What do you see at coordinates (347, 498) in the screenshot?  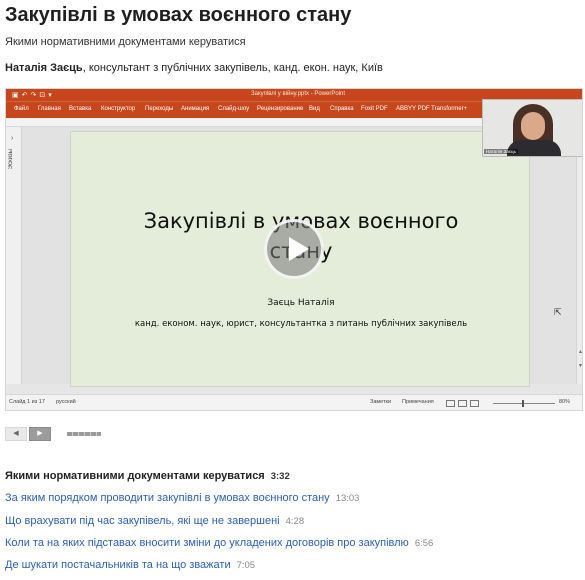 I see `chapter-duration: 13:03` at bounding box center [347, 498].